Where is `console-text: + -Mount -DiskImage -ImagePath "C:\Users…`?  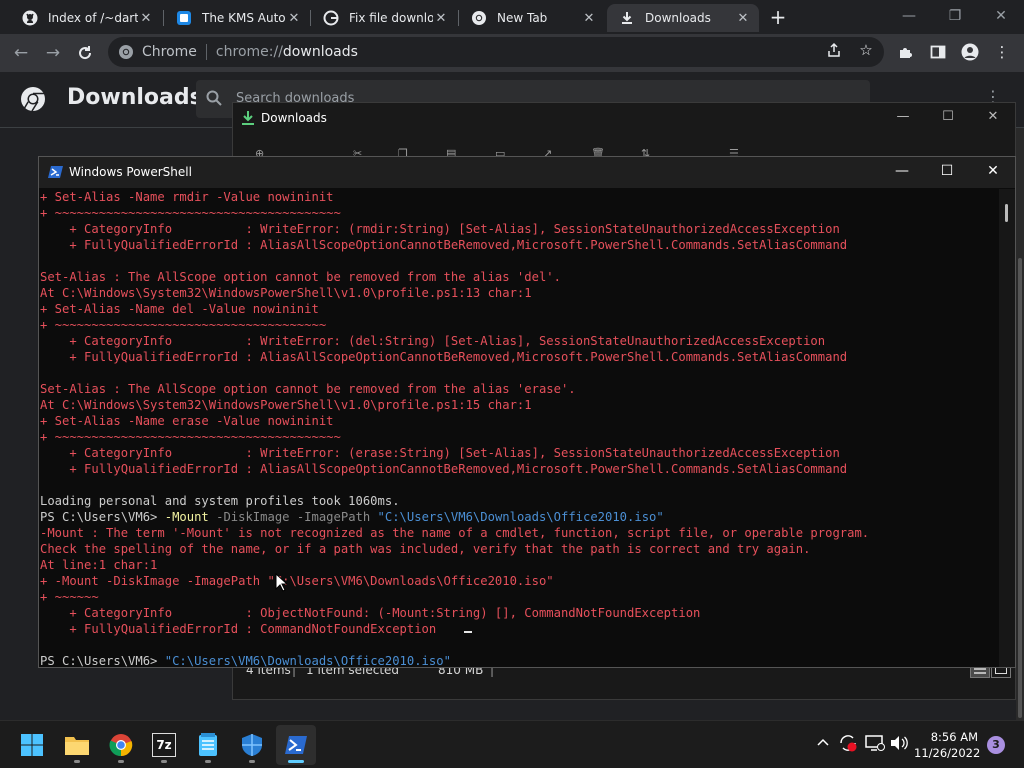
console-text: + -Mount -DiskImage -ImagePath "C:\Users… is located at coordinates (297, 581).